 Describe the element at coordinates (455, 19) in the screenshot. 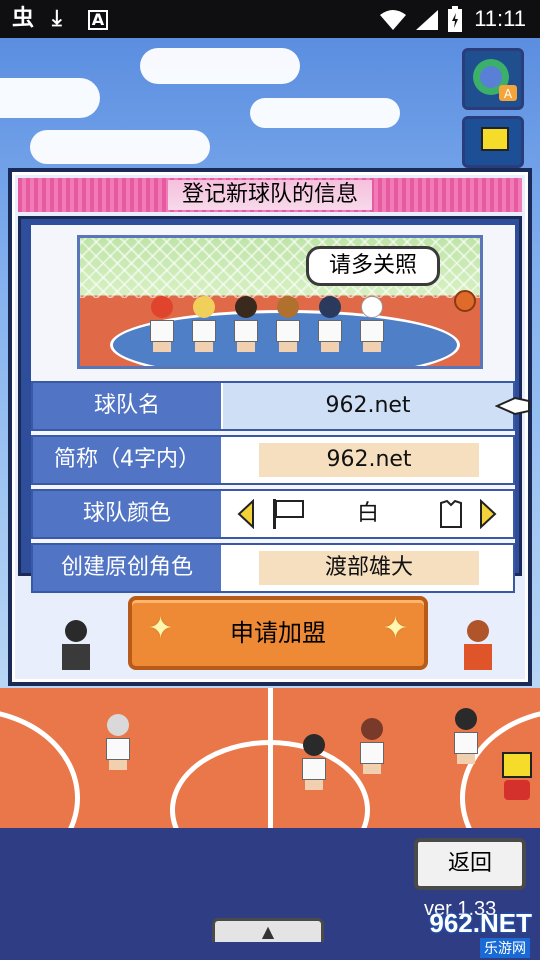

I see `battery-charging-icon` at that location.